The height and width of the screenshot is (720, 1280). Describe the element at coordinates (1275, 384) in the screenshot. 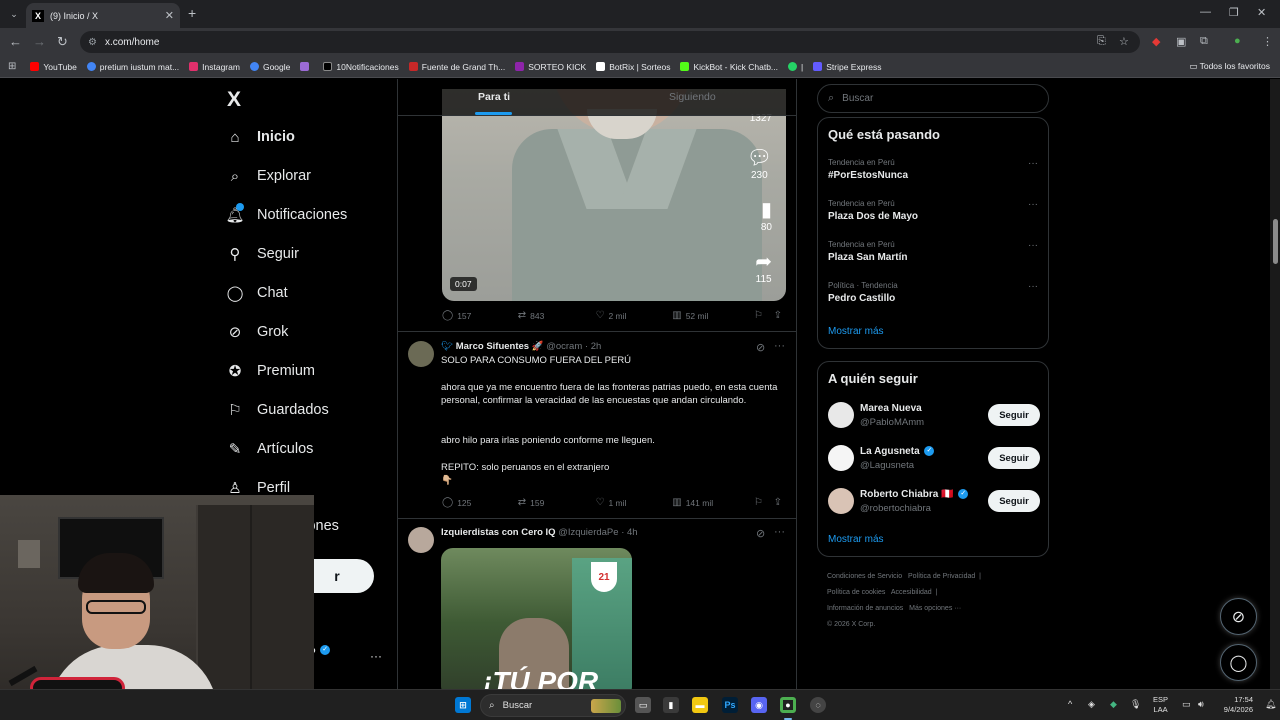

I see `page-scrollbar` at that location.